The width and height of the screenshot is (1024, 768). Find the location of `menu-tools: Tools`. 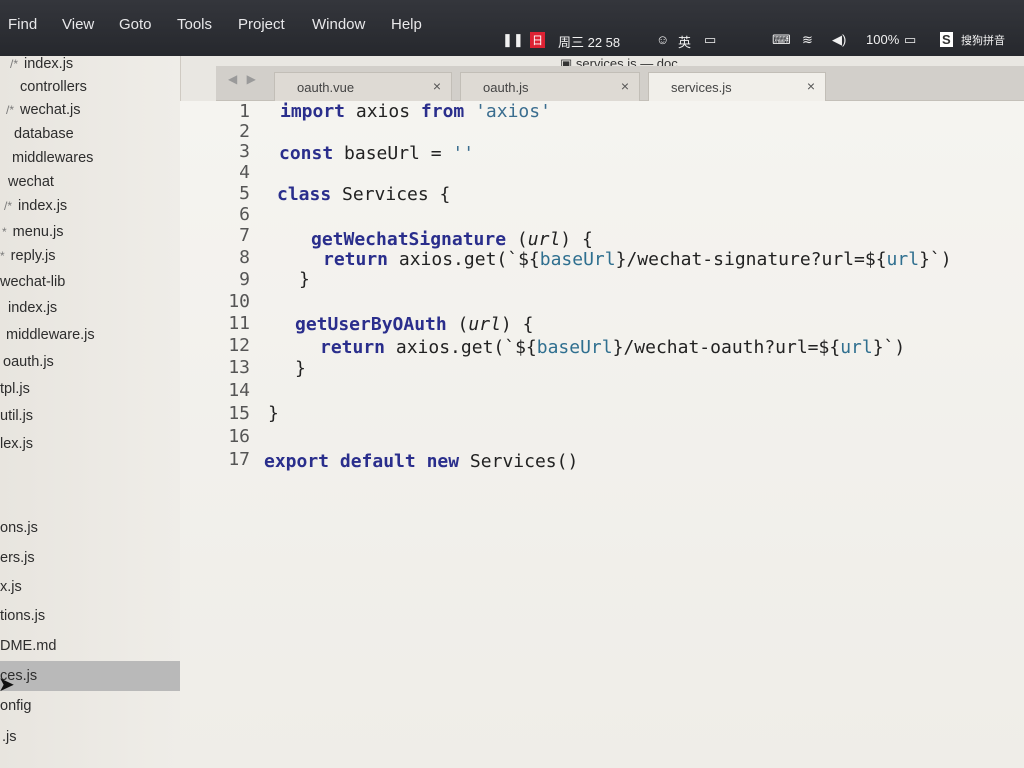

menu-tools: Tools is located at coordinates (194, 24).